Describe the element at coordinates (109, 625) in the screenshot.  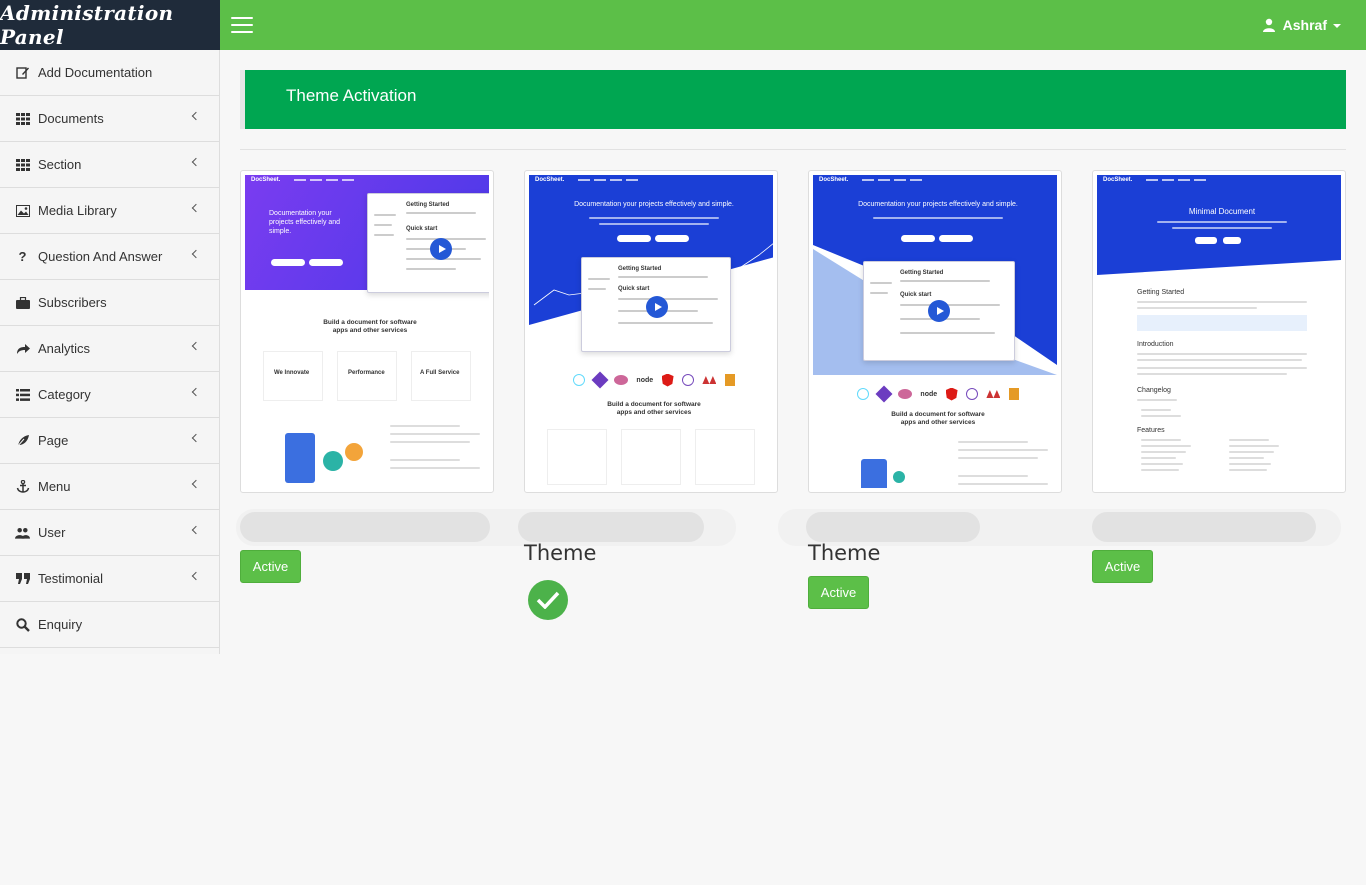
I see `sidebar-item-enquiry: Enquiry` at that location.